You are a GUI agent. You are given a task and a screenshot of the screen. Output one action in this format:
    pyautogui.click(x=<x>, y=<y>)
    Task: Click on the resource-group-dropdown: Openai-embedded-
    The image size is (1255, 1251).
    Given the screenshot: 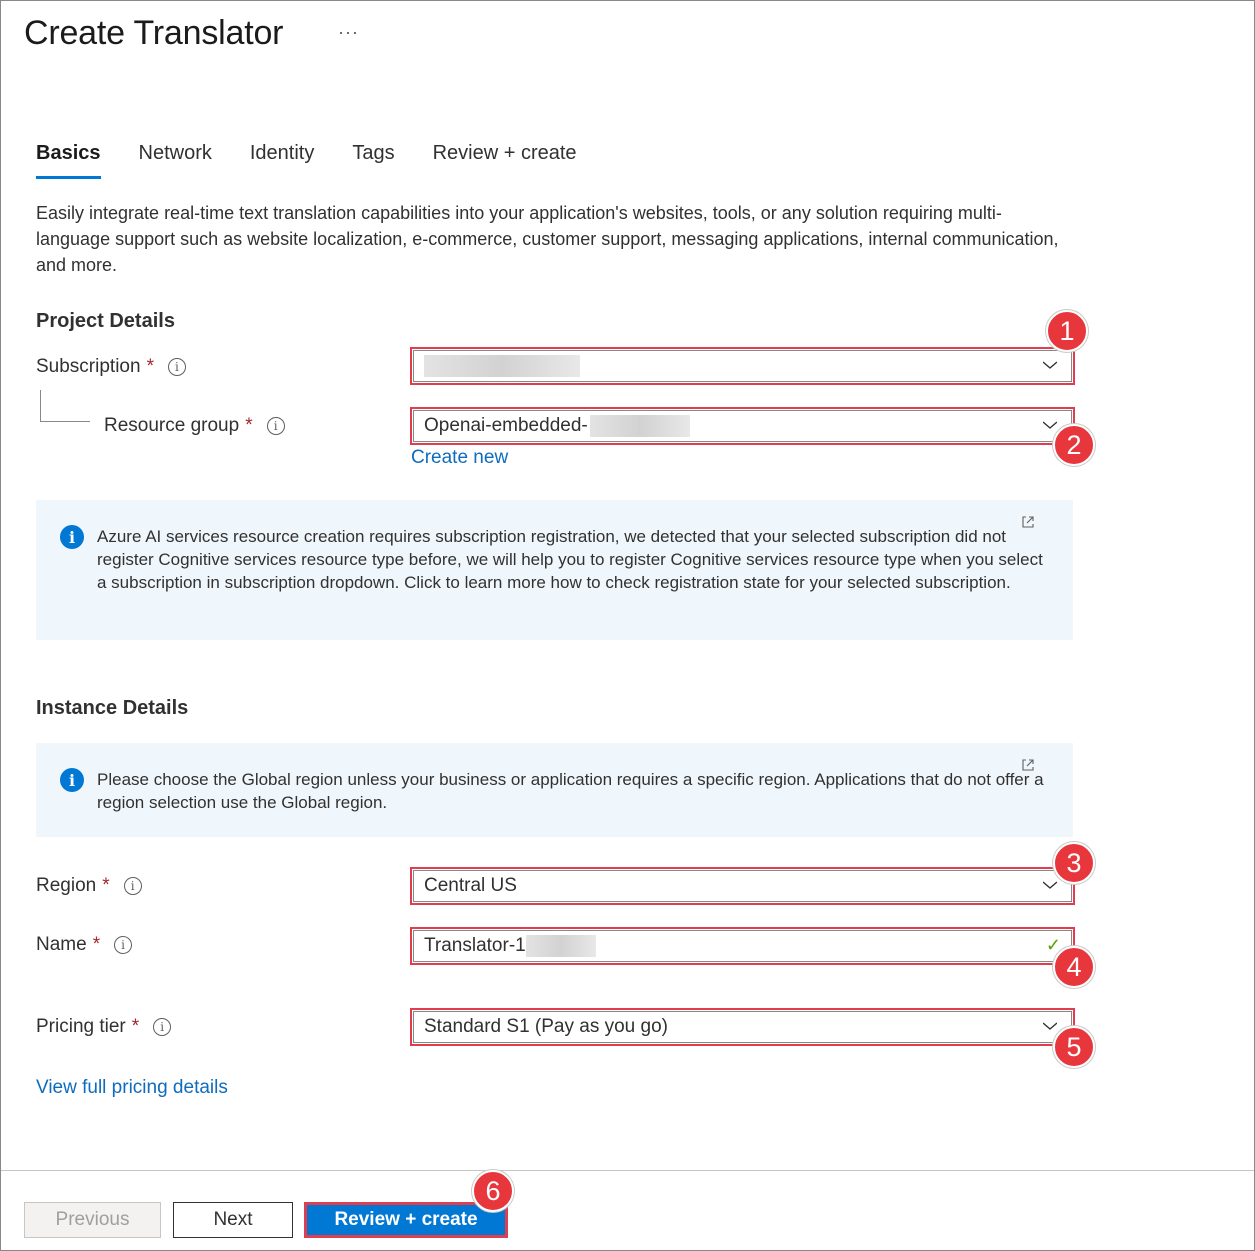 What is the action you would take?
    pyautogui.click(x=742, y=426)
    